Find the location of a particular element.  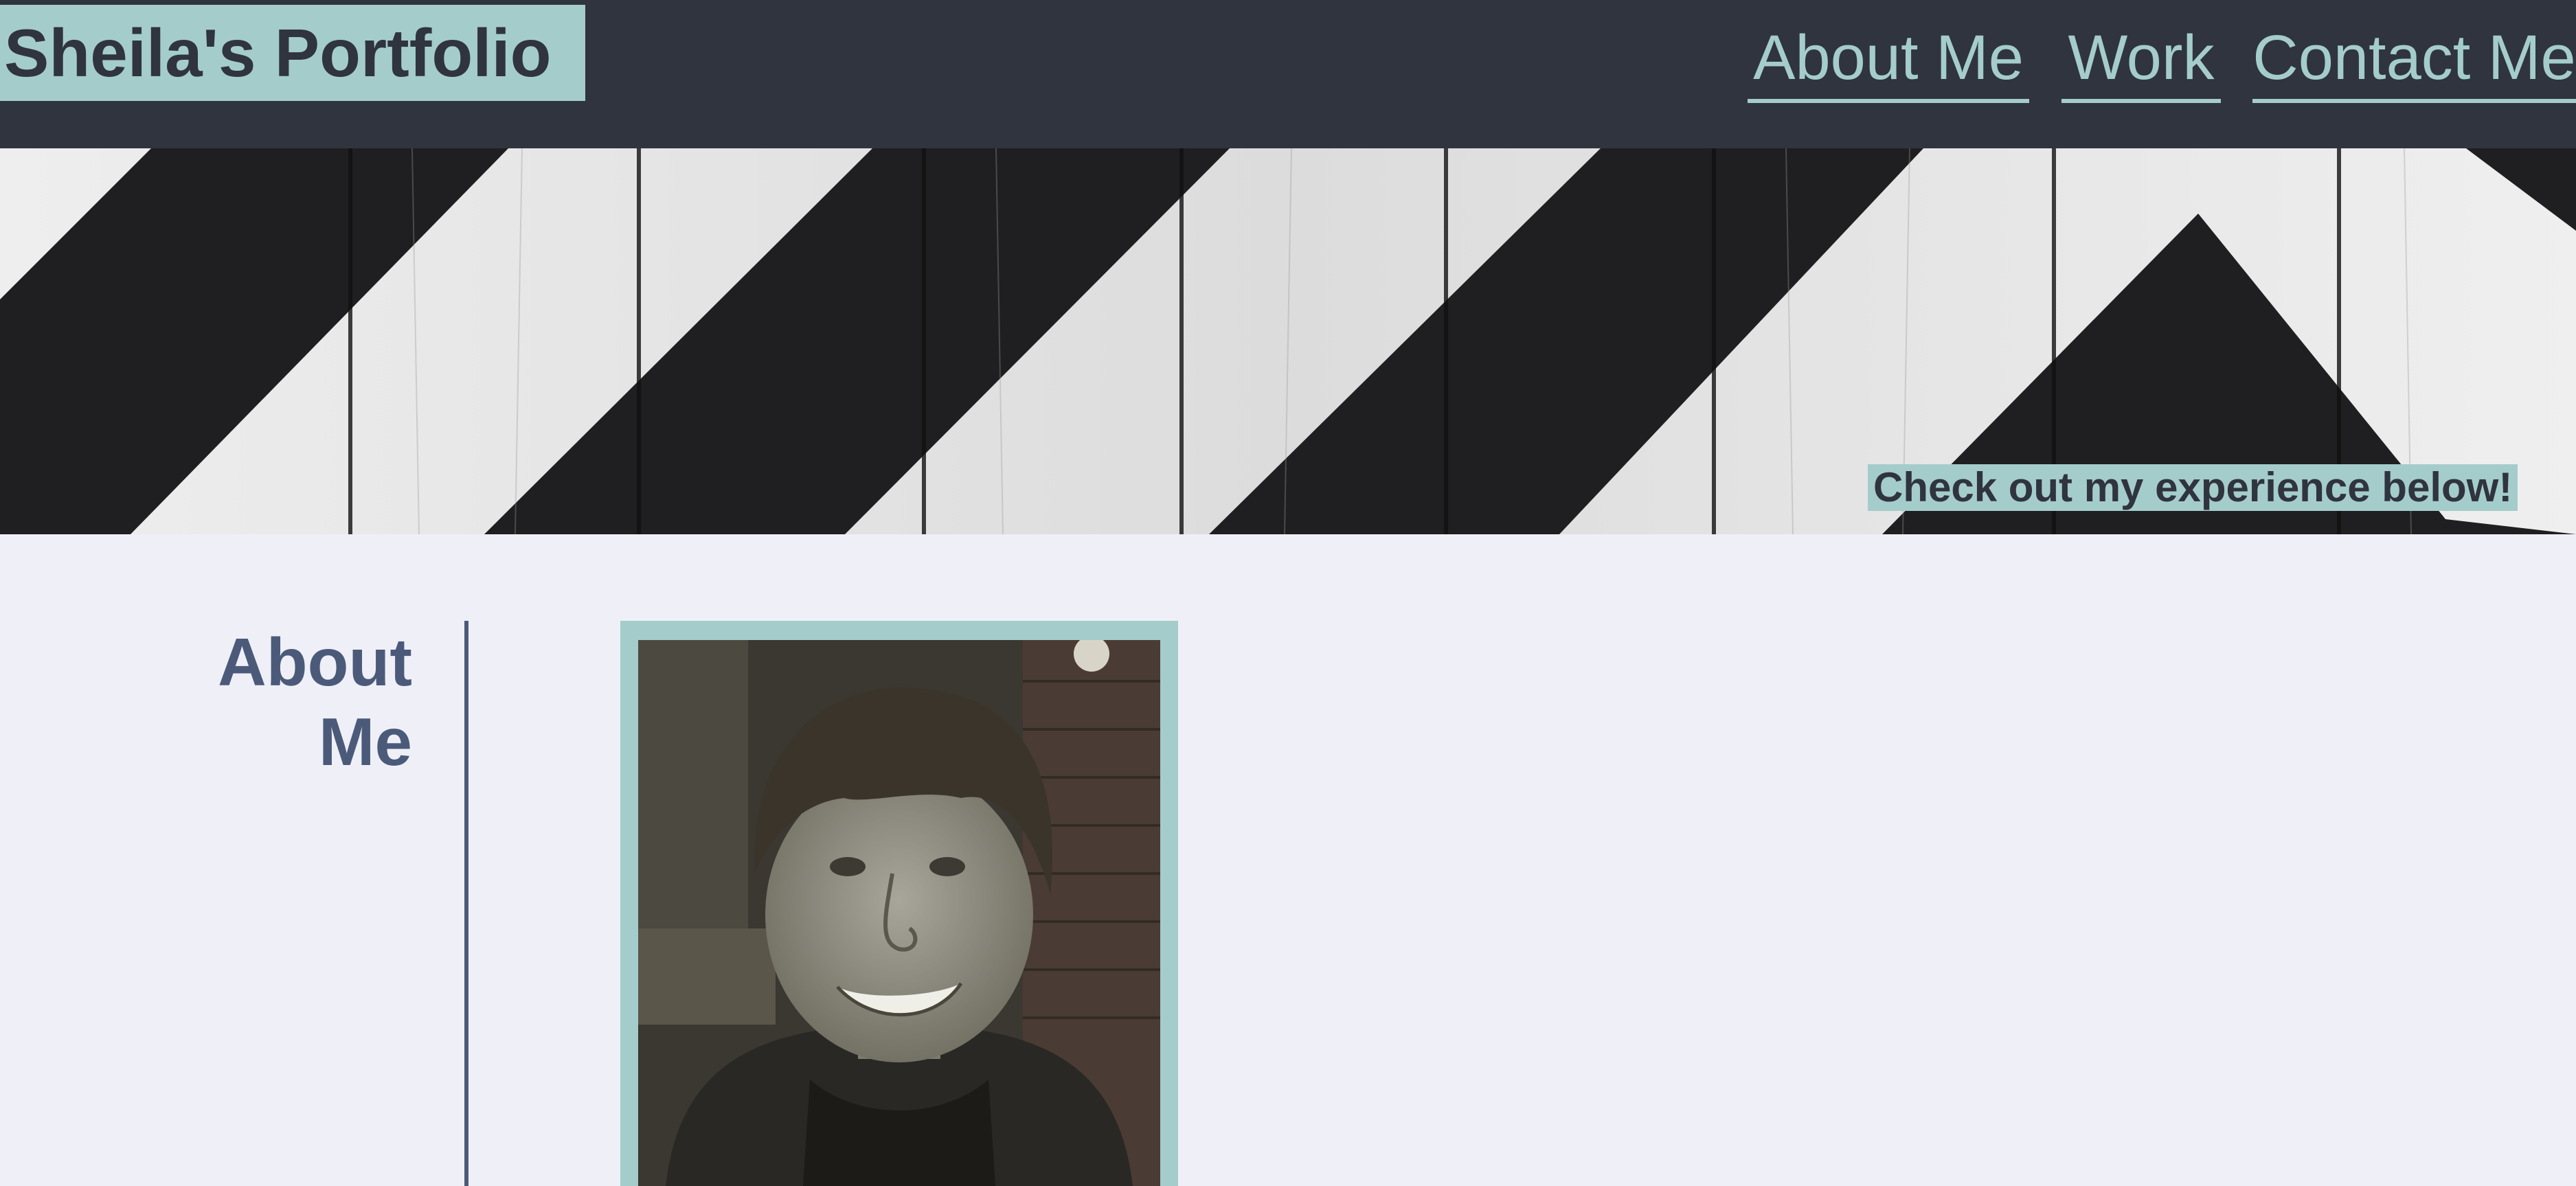

profile-photo is located at coordinates (899, 913).